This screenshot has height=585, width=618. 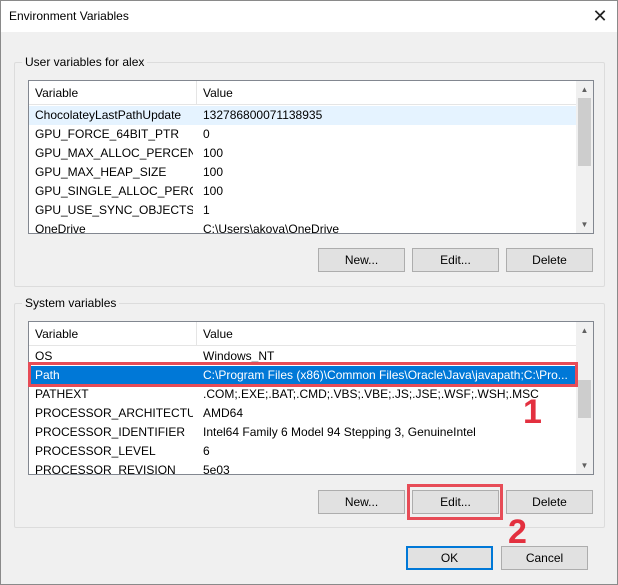 I want to click on close-icon: ✕, so click(x=600, y=16).